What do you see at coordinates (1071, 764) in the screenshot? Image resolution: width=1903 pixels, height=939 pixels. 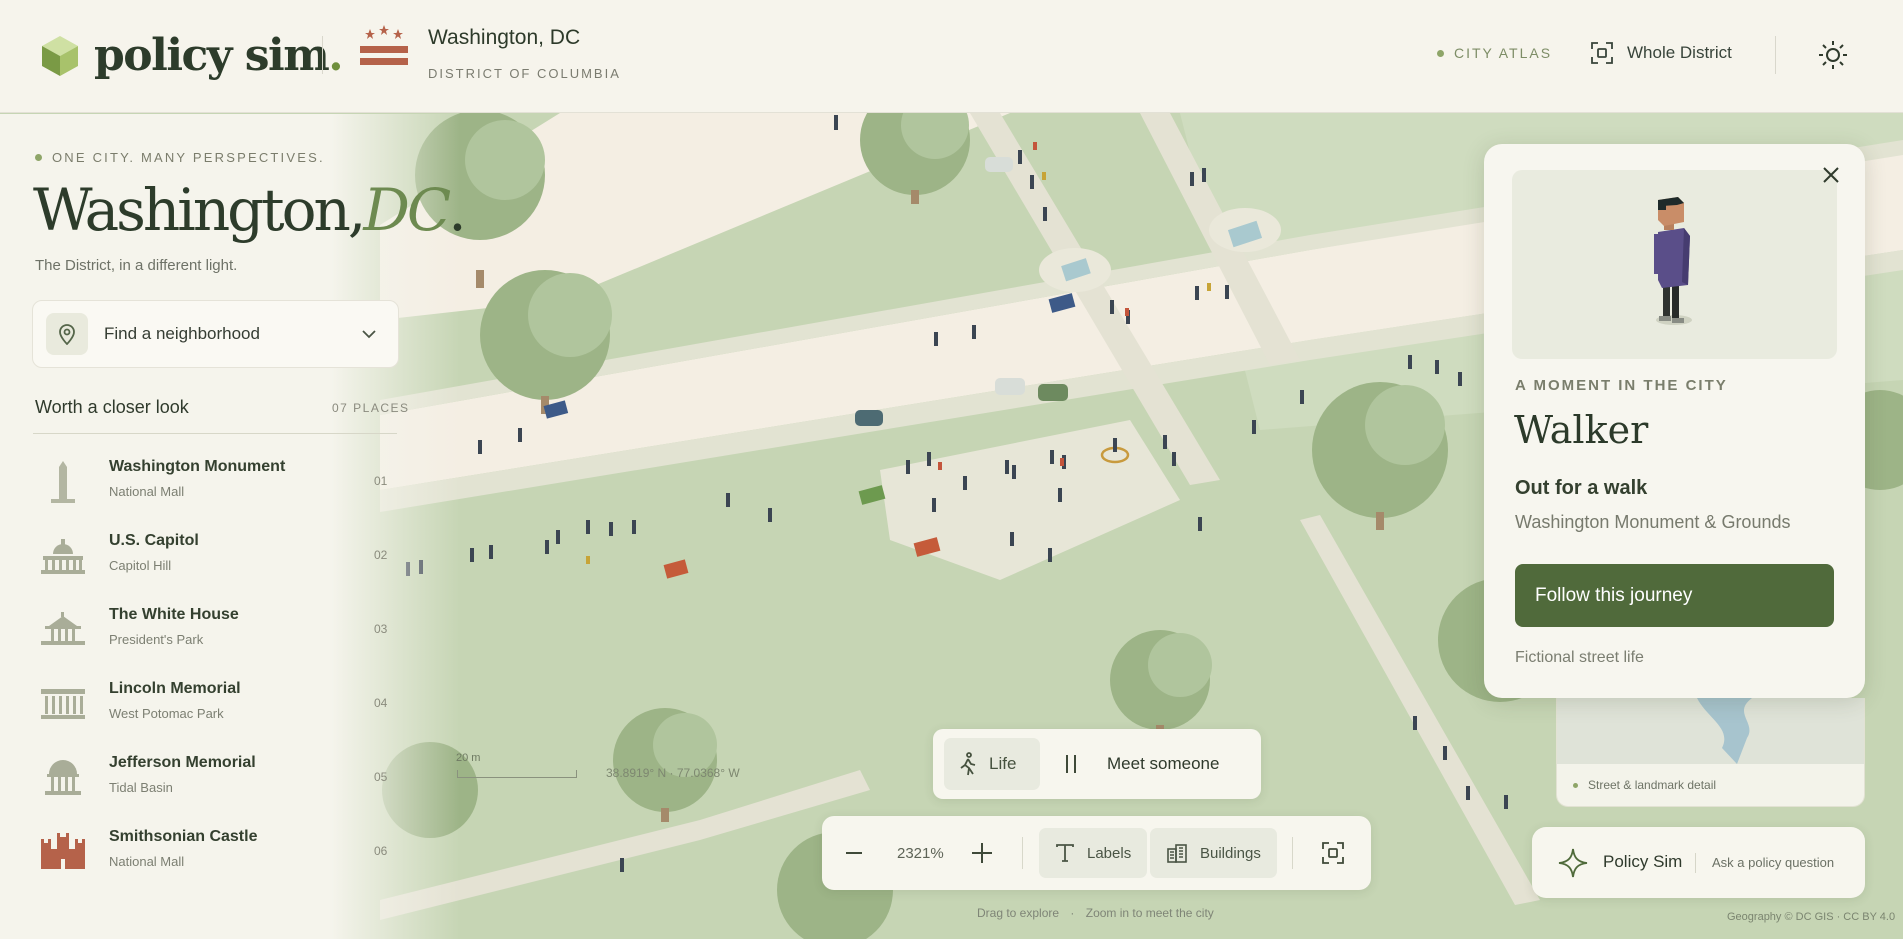 I see `pause-icon` at bounding box center [1071, 764].